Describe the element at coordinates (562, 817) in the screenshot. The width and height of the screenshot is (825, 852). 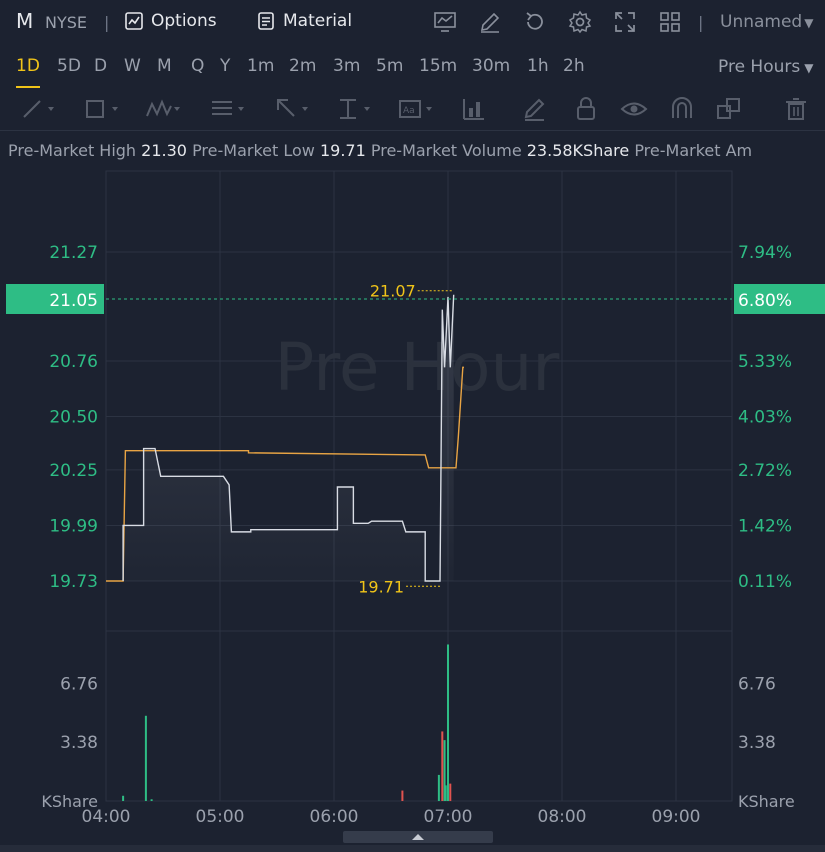
I see `time-tick-label: 08:00` at that location.